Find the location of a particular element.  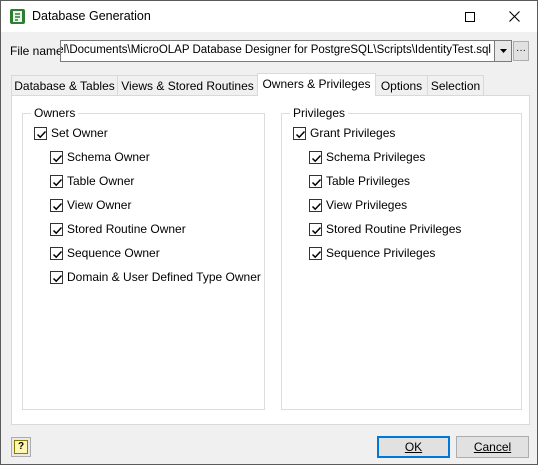

browse-button-label: ··· is located at coordinates (521, 50).